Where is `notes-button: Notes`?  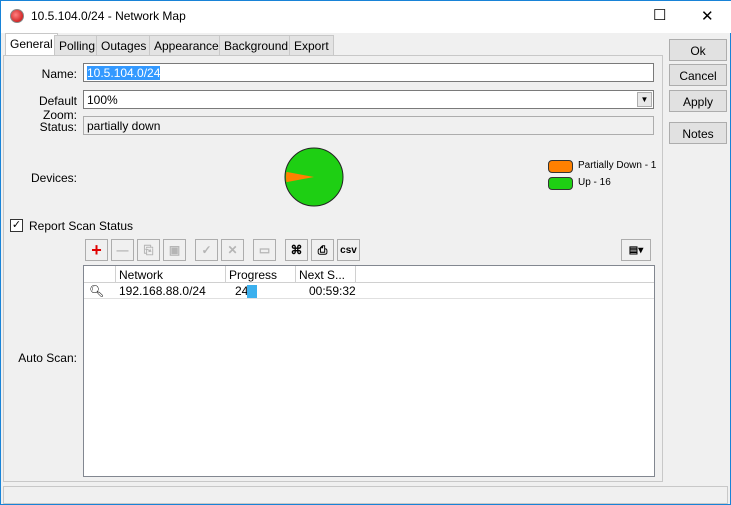 notes-button: Notes is located at coordinates (698, 133).